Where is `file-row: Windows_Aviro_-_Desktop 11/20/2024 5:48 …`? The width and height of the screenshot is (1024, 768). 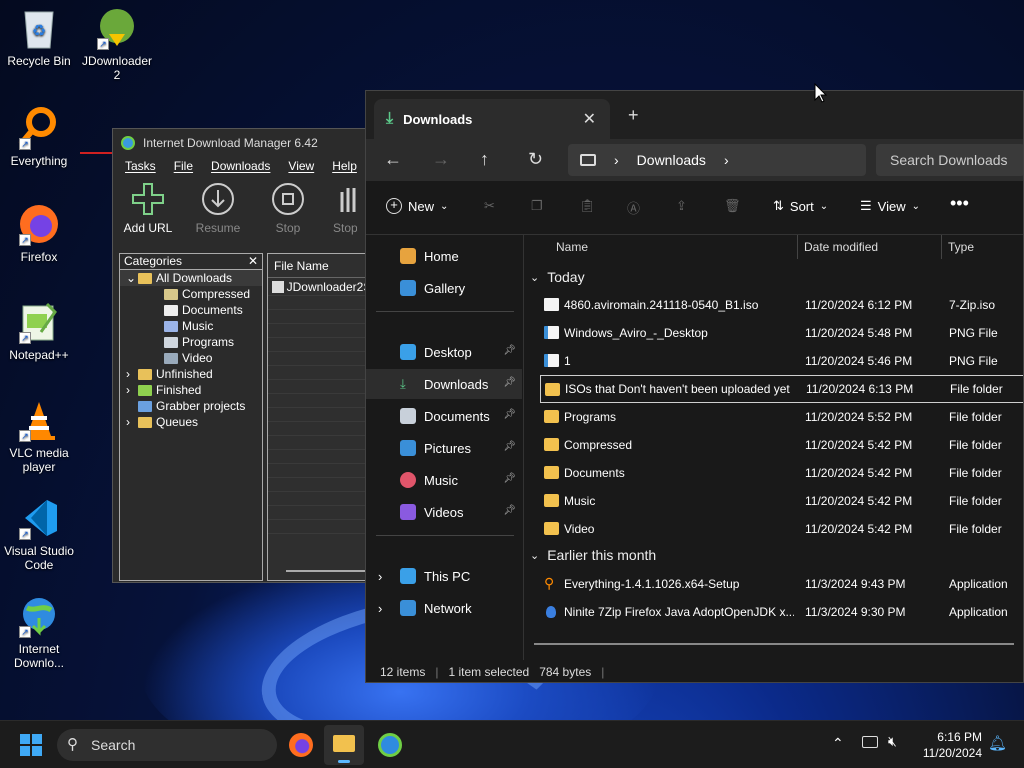
file-row: Windows_Aviro_-_Desktop 11/20/2024 5:48 … is located at coordinates (781, 333).